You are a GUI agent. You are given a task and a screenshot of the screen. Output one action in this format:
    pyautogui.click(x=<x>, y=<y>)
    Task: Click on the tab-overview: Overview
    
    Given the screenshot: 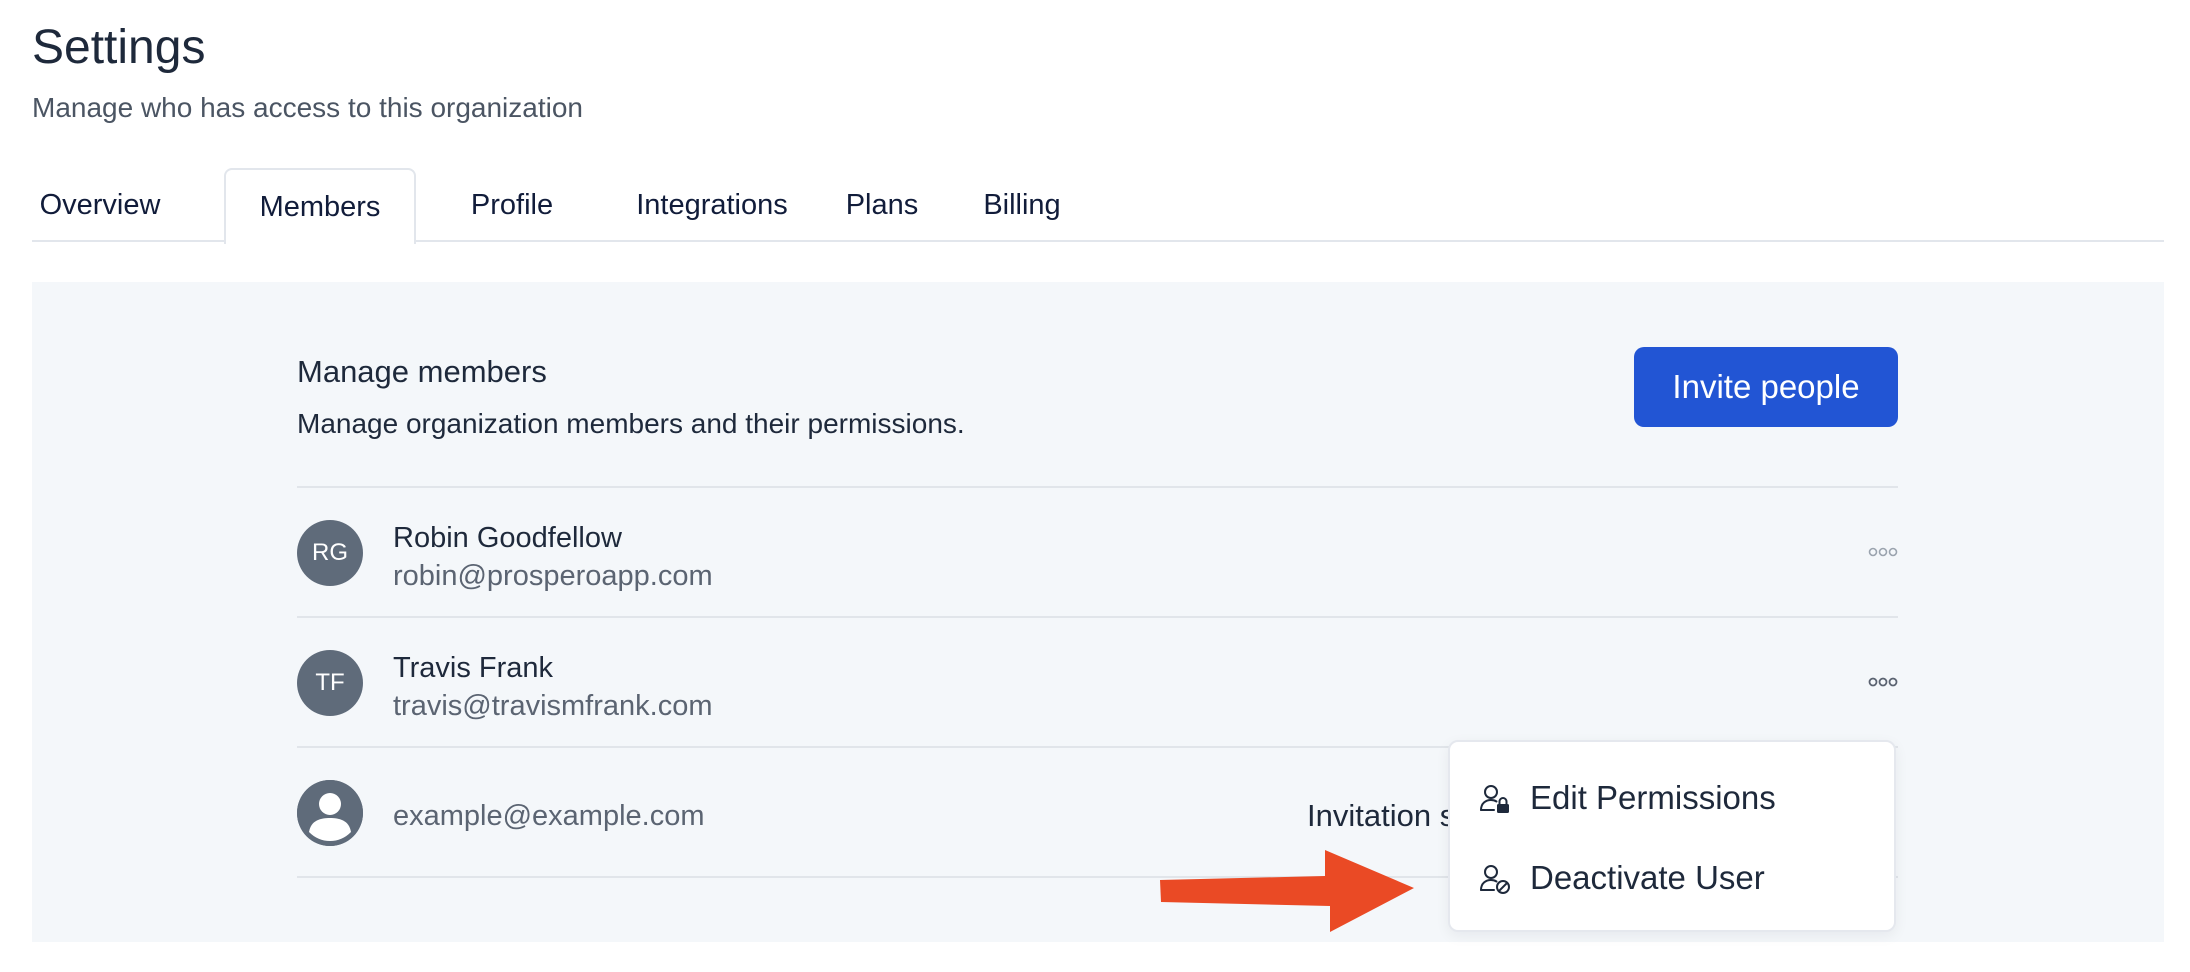 What is the action you would take?
    pyautogui.click(x=100, y=205)
    